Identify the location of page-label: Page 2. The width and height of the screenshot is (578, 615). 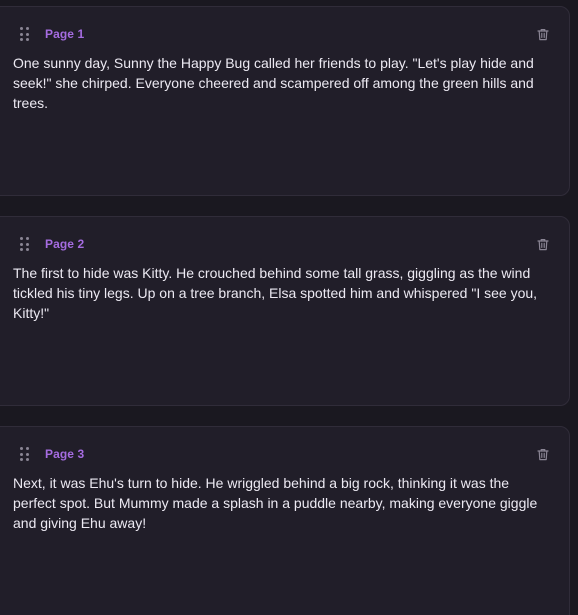
(65, 244).